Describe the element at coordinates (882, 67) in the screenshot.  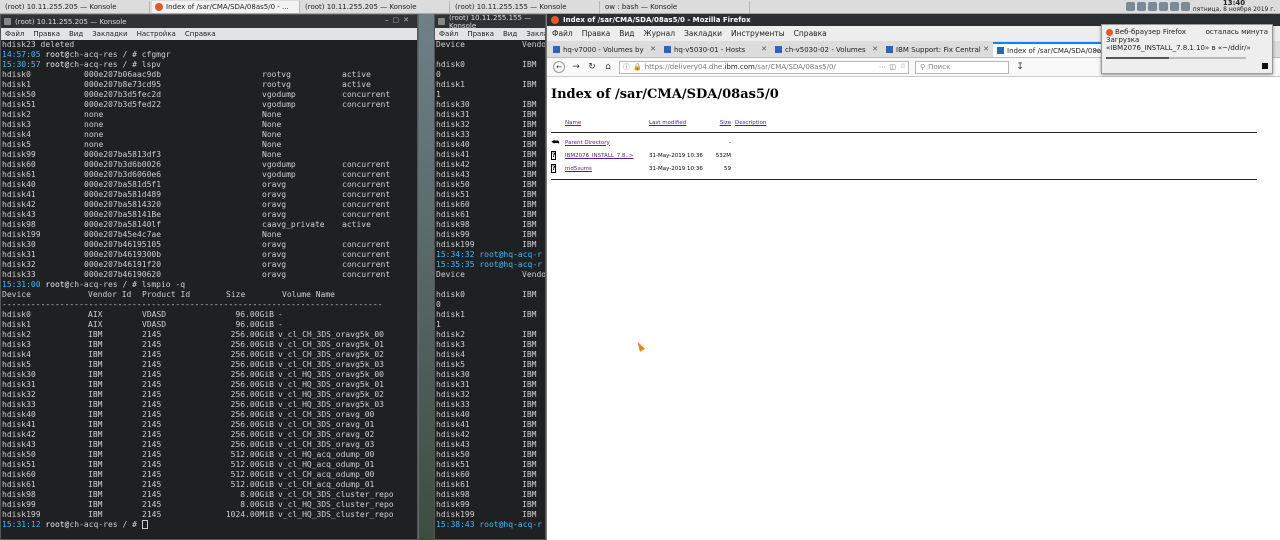
I see `page-actions-icon: ⋯` at that location.